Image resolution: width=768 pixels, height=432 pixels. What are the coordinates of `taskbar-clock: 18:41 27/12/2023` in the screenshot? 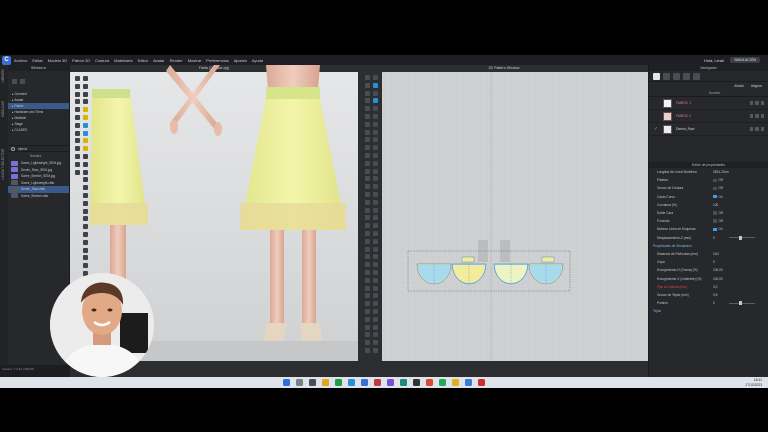 It's located at (753, 382).